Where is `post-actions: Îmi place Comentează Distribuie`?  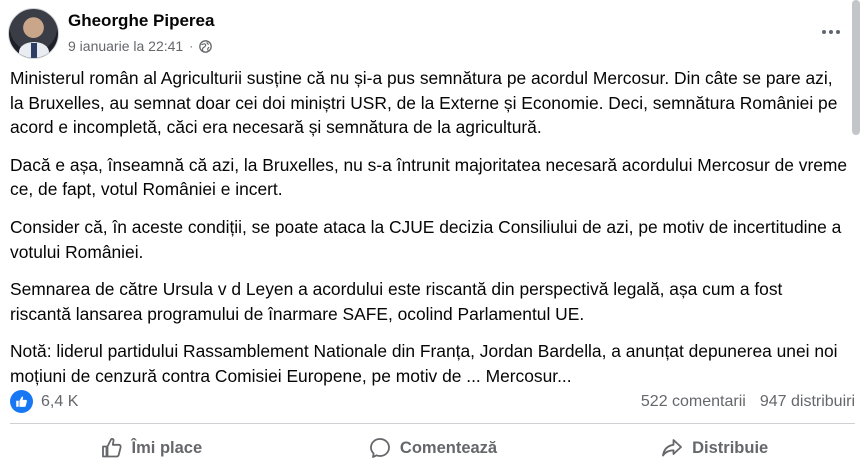
post-actions: Îmi place Comentează Distribuie is located at coordinates (432, 448).